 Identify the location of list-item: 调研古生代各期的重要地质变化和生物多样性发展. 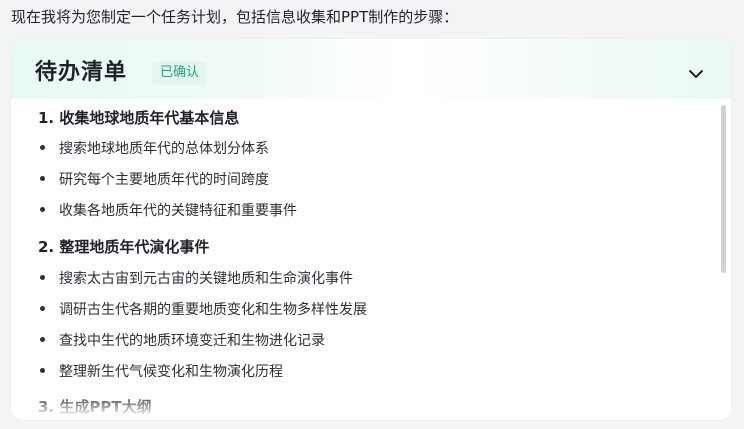
(202, 310).